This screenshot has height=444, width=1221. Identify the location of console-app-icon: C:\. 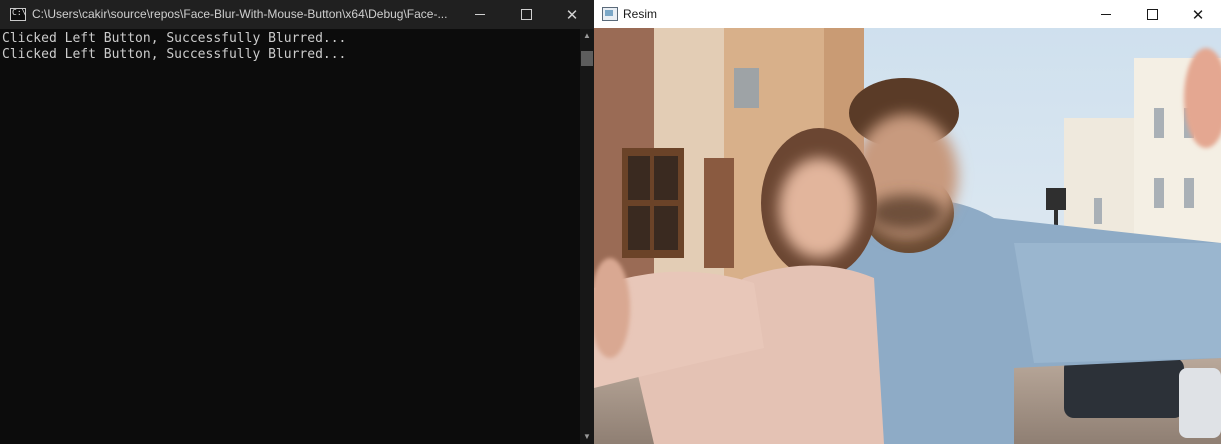
(18, 14).